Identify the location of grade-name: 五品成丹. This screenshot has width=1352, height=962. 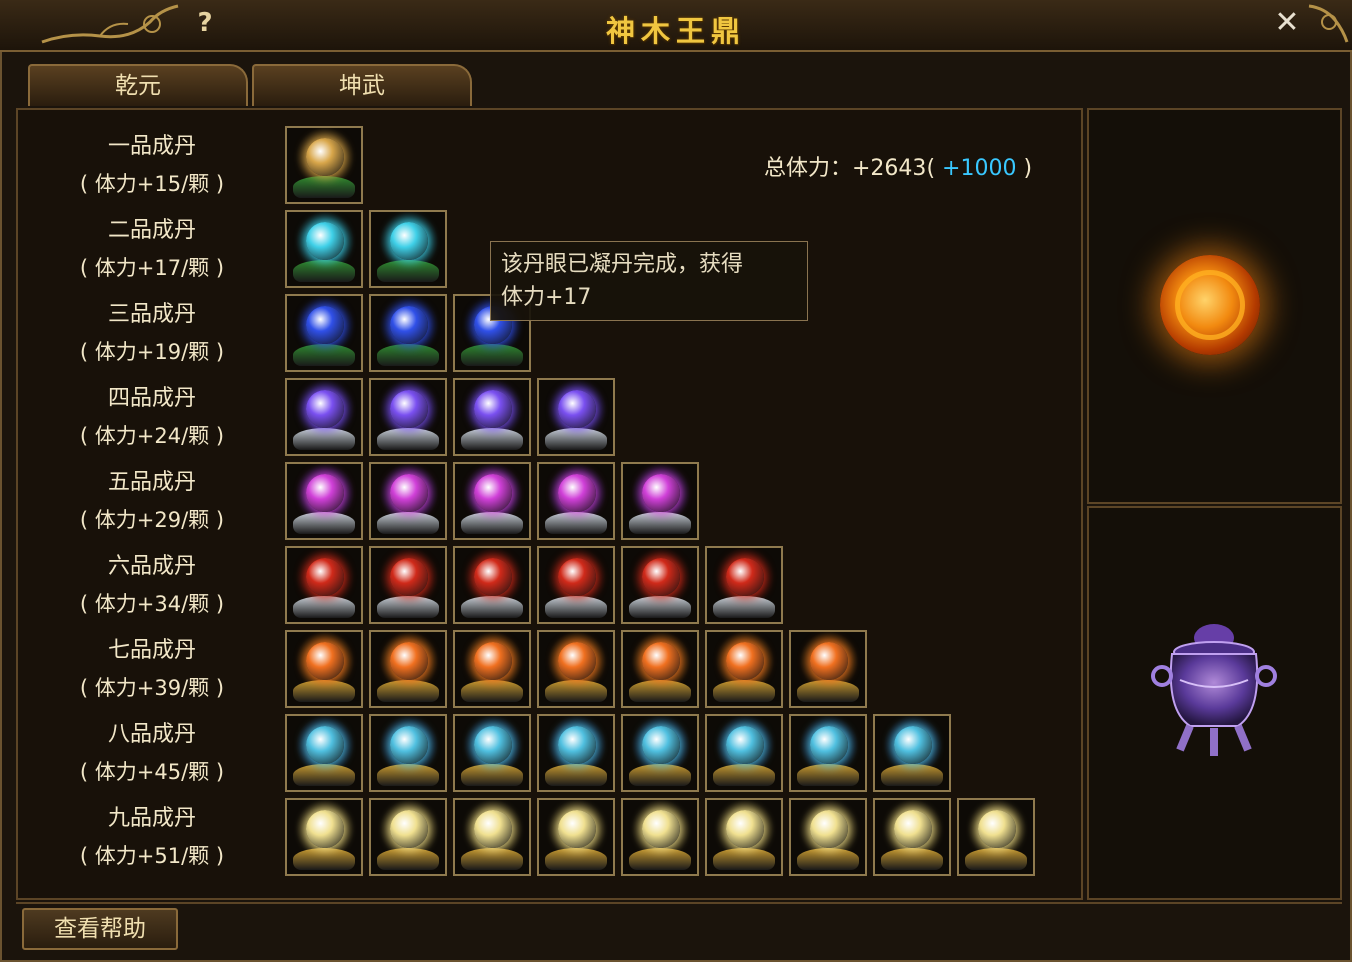
(151, 482).